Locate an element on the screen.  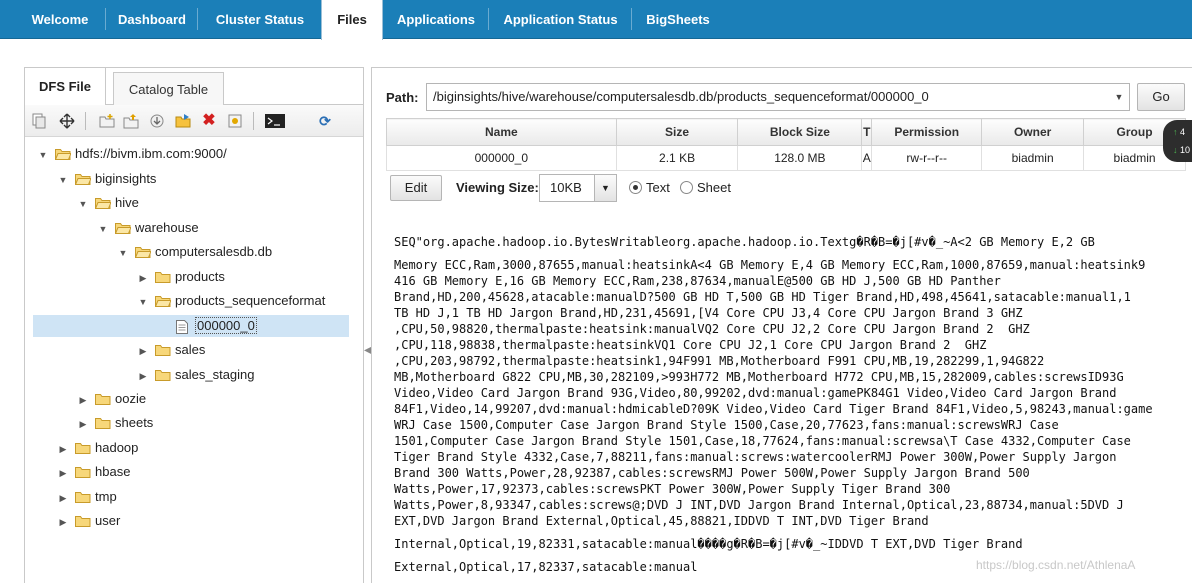
terminal-icon is located at coordinates (275, 121).